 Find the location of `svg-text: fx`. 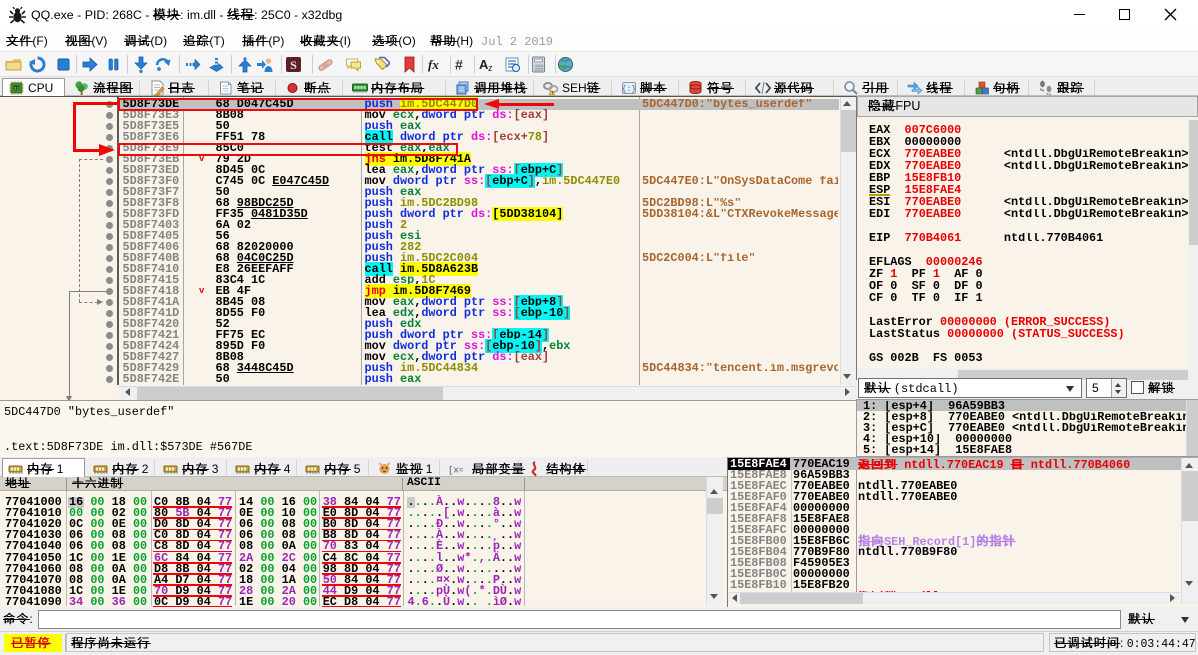

svg-text: fx is located at coordinates (433, 64).